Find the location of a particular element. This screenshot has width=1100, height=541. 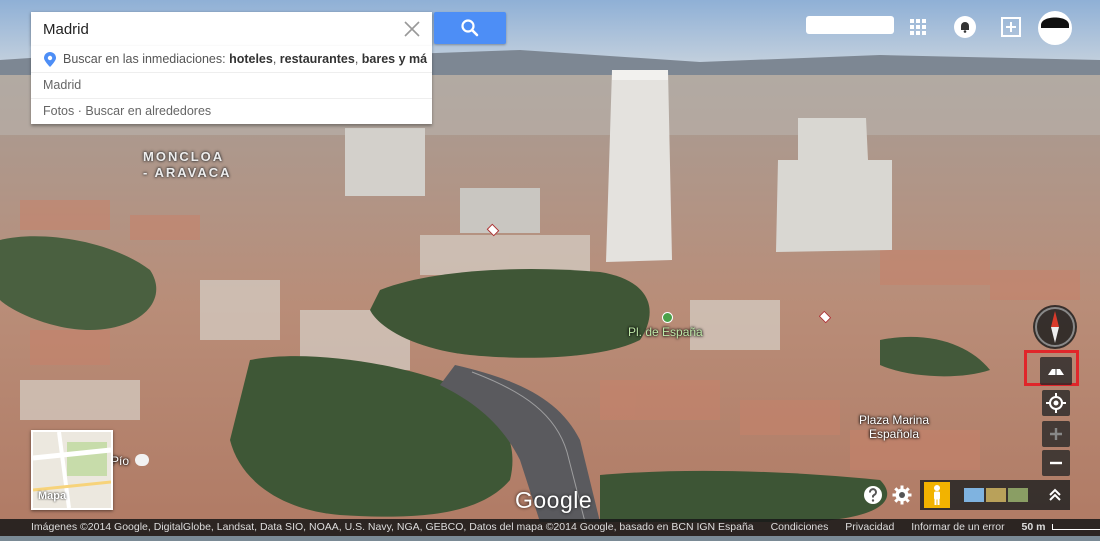

imagery-bar is located at coordinates (995, 495).